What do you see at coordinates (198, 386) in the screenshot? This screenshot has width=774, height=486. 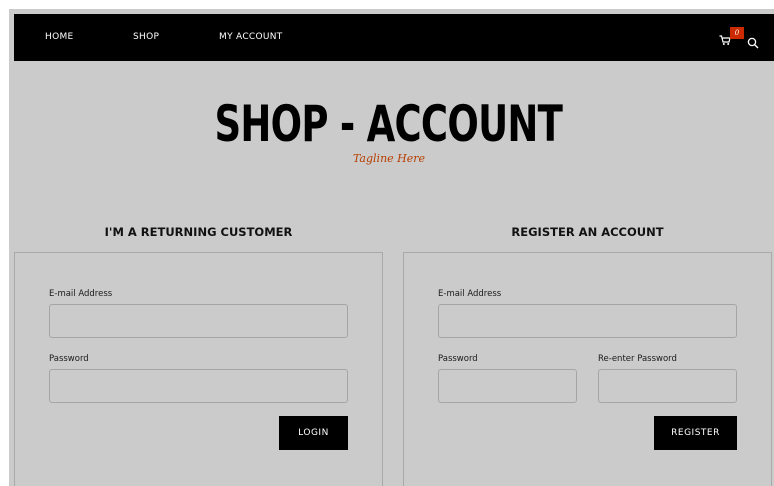 I see `login-password-field` at bounding box center [198, 386].